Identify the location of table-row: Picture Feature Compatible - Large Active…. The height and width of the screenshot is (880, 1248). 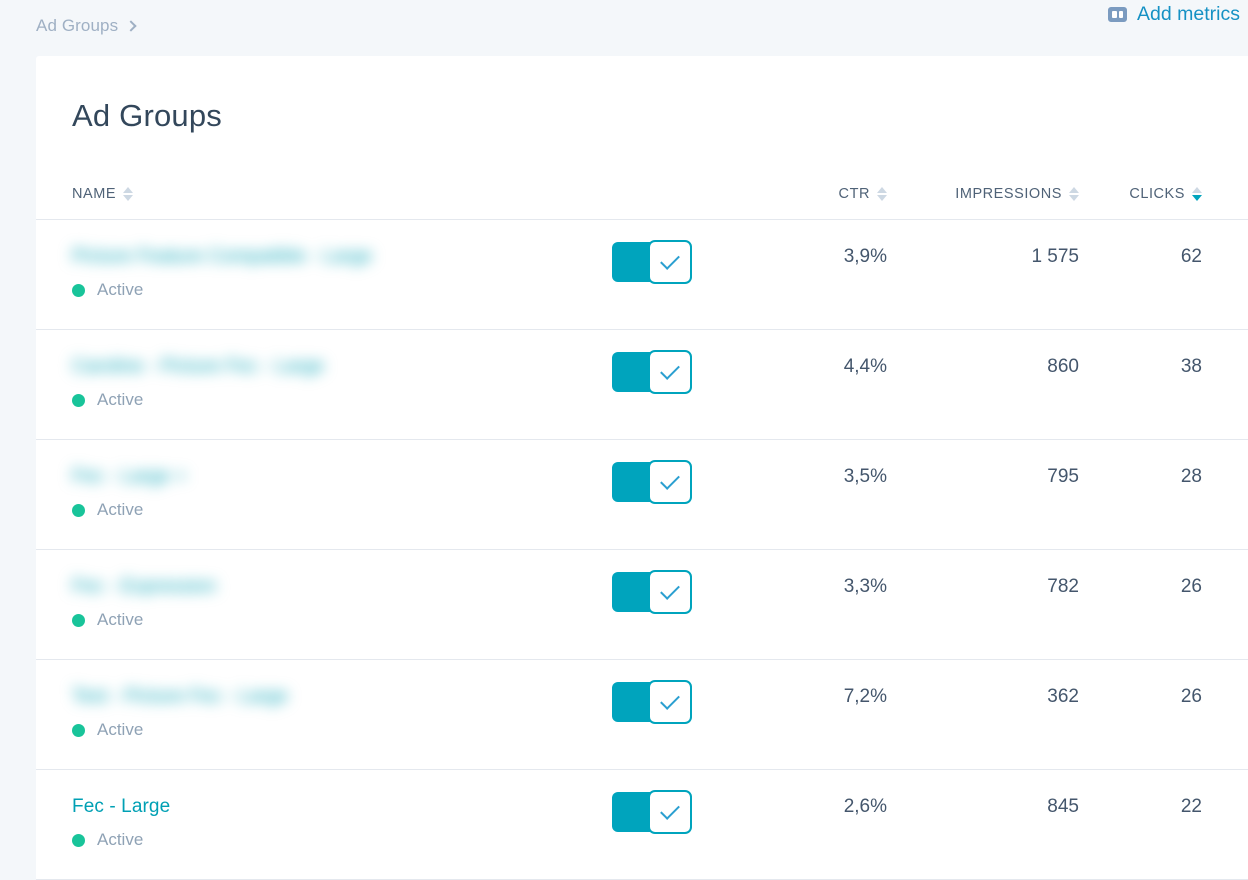
(642, 274).